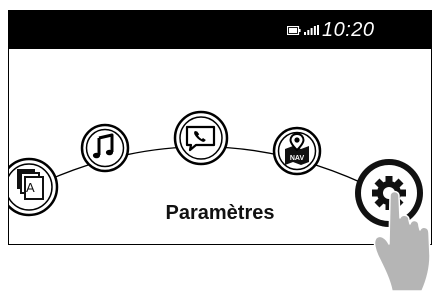 This screenshot has width=439, height=291. Describe the element at coordinates (297, 158) in the screenshot. I see `navigation-label: NAV` at that location.